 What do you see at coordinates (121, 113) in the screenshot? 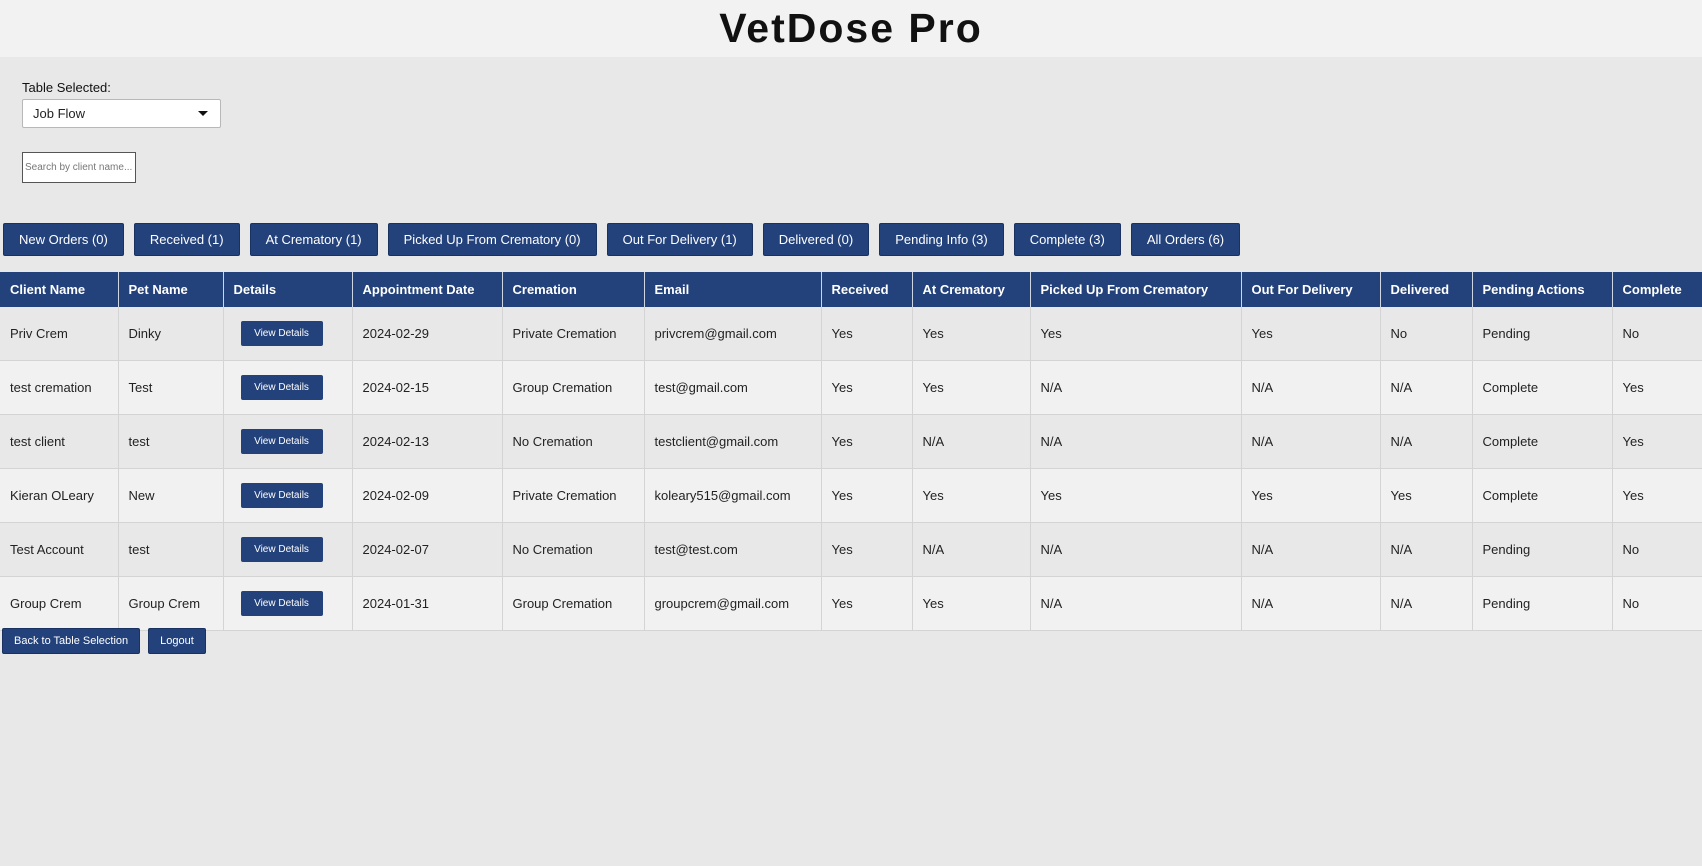
I see `table-select-dropdown: Job Flow` at bounding box center [121, 113].